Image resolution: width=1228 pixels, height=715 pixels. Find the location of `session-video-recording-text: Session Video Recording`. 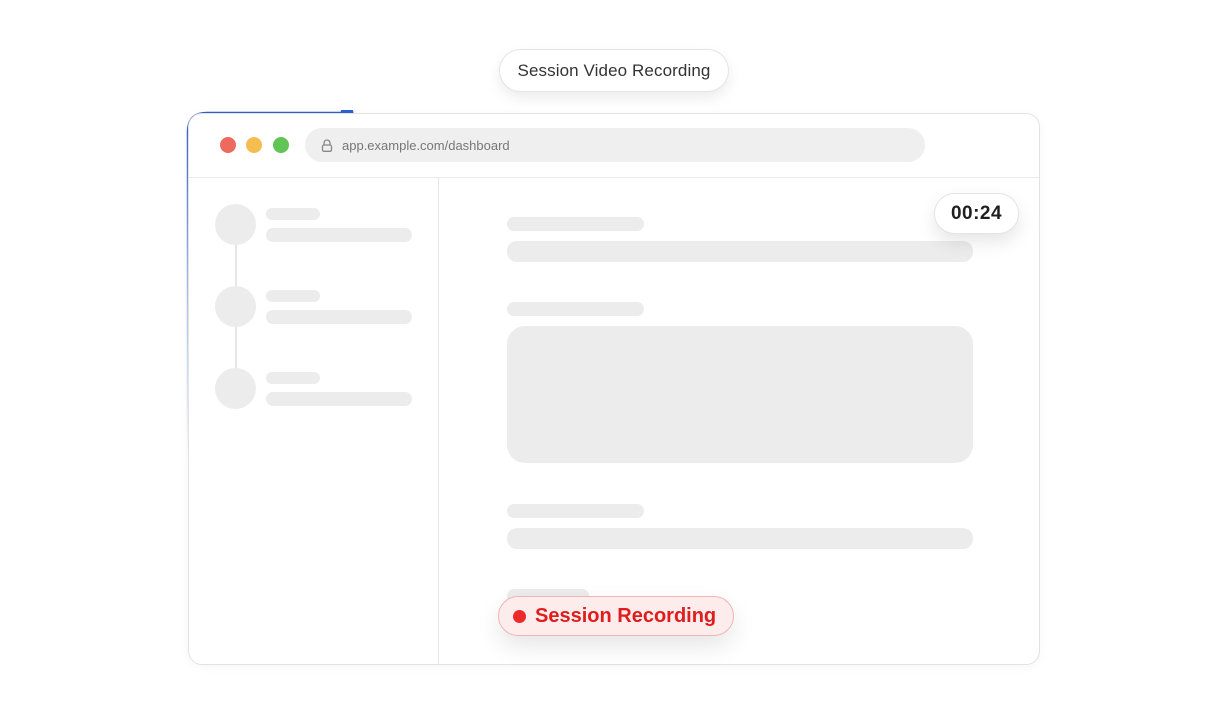

session-video-recording-text: Session Video Recording is located at coordinates (614, 70).